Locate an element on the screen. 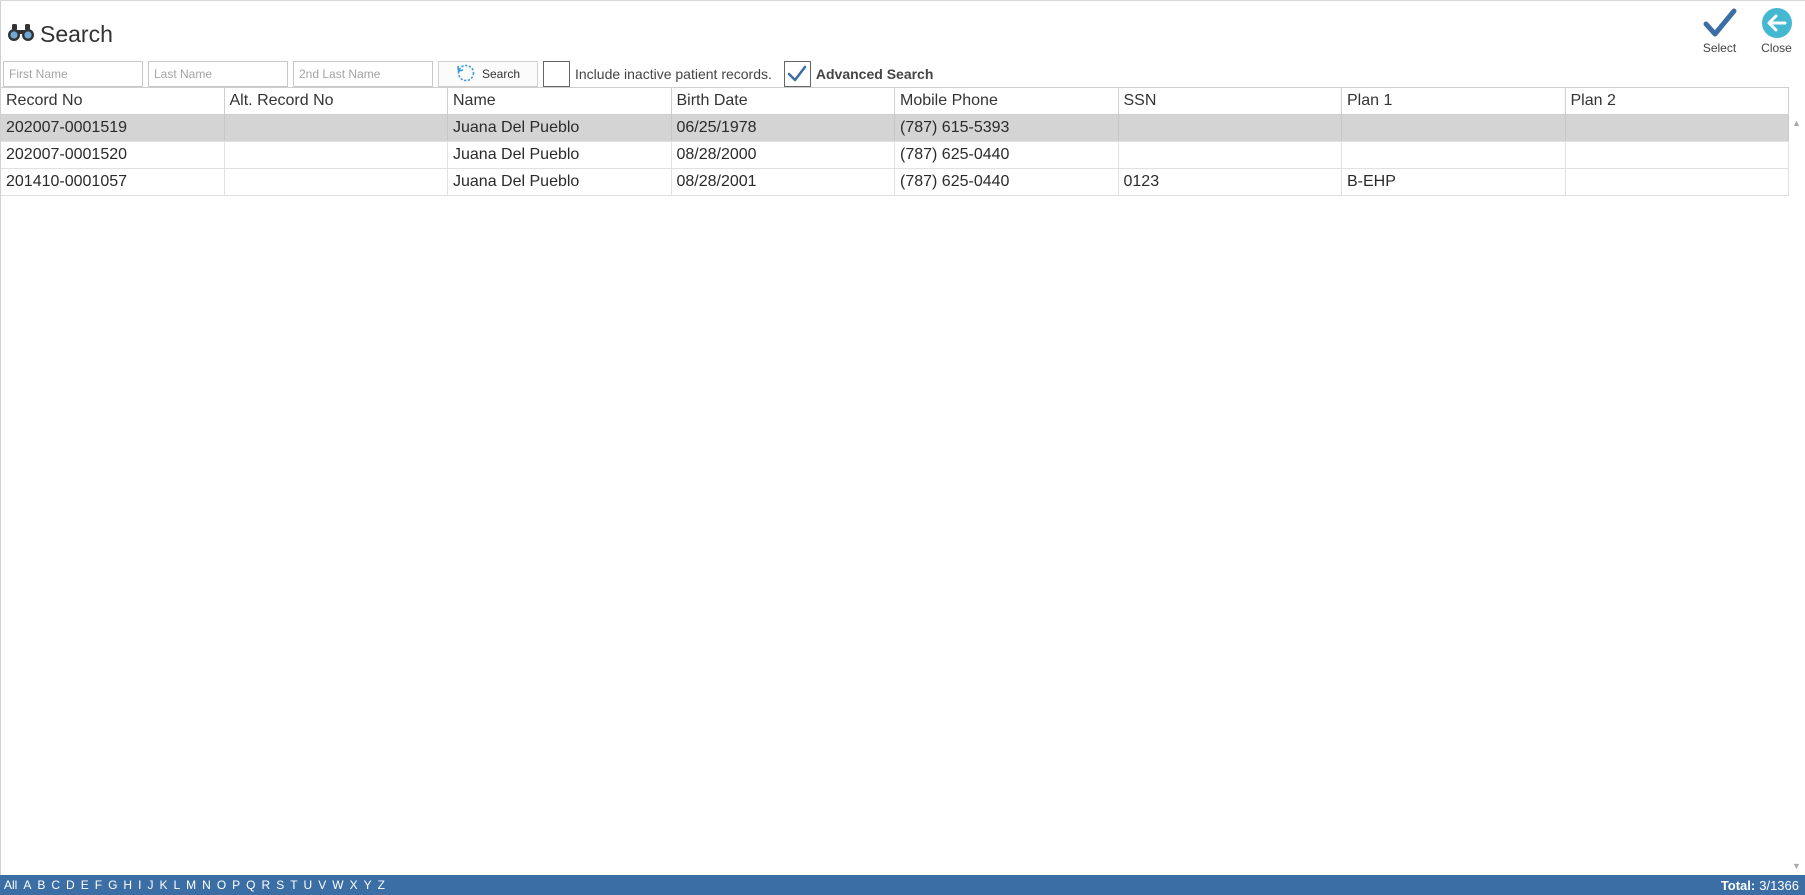  close-button: Close is located at coordinates (1776, 30).